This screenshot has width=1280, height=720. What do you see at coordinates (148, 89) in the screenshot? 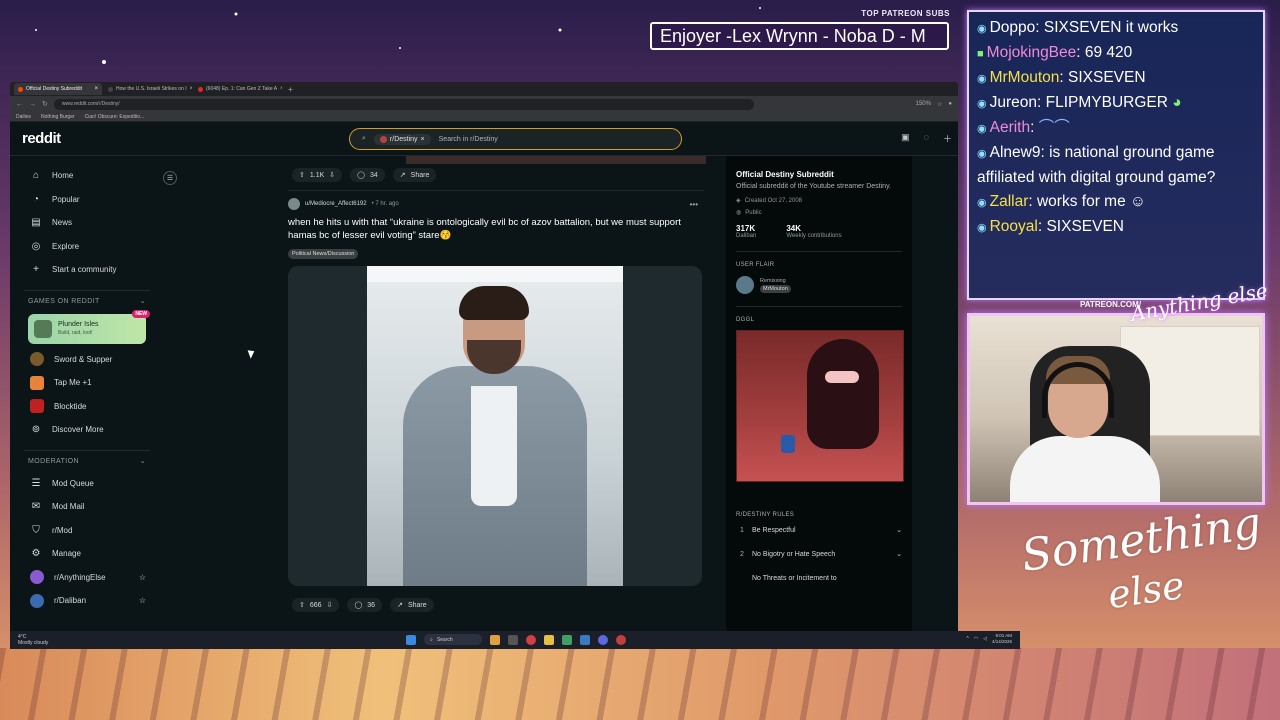
I see `browser-tab: How the U.S. Israeli Strikes on I ×` at bounding box center [148, 89].